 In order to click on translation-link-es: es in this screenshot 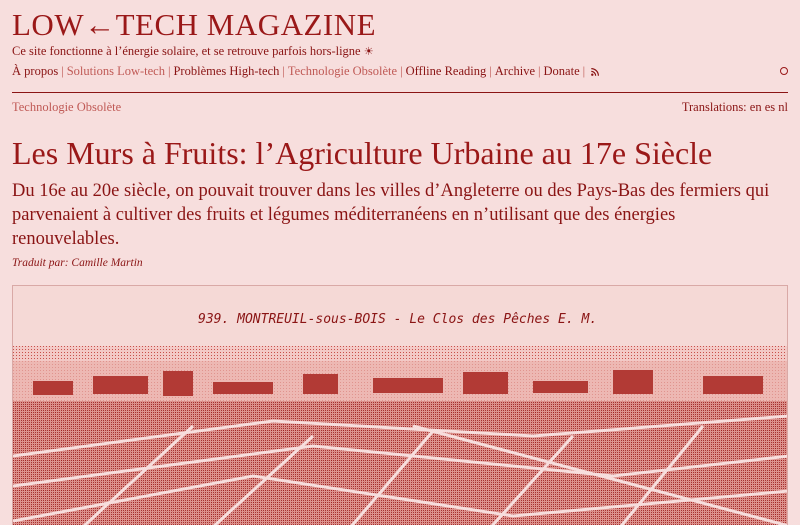, I will do `click(770, 107)`.